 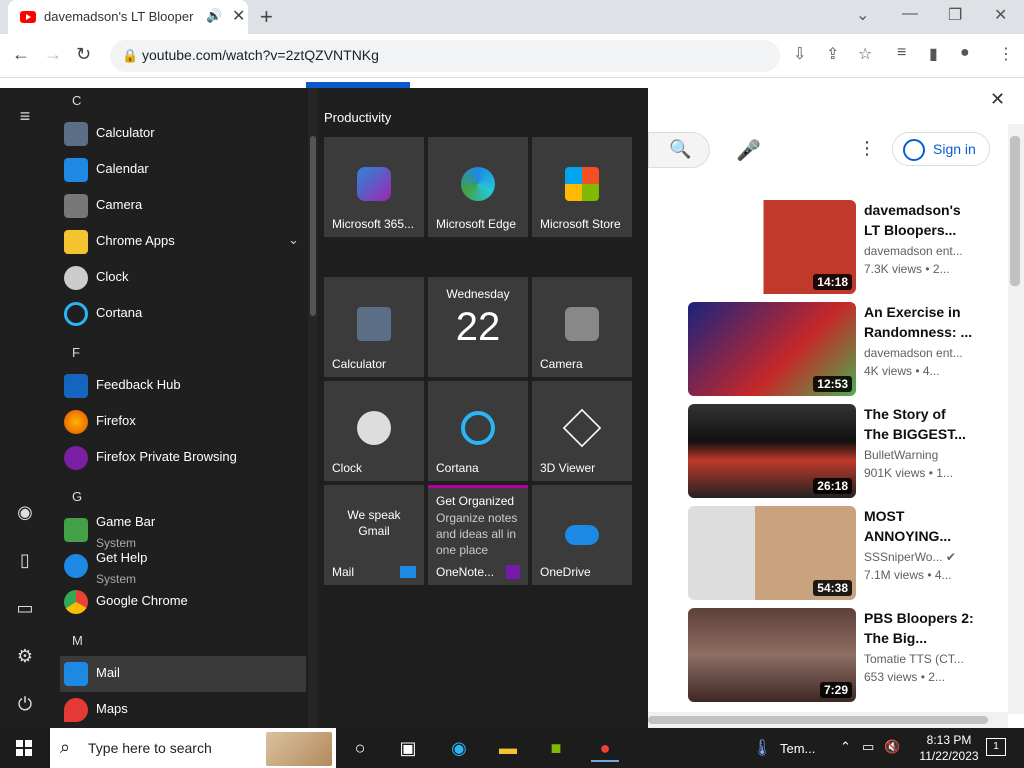 What do you see at coordinates (845, 747) in the screenshot?
I see `chevron-up-icon: ⌃` at bounding box center [845, 747].